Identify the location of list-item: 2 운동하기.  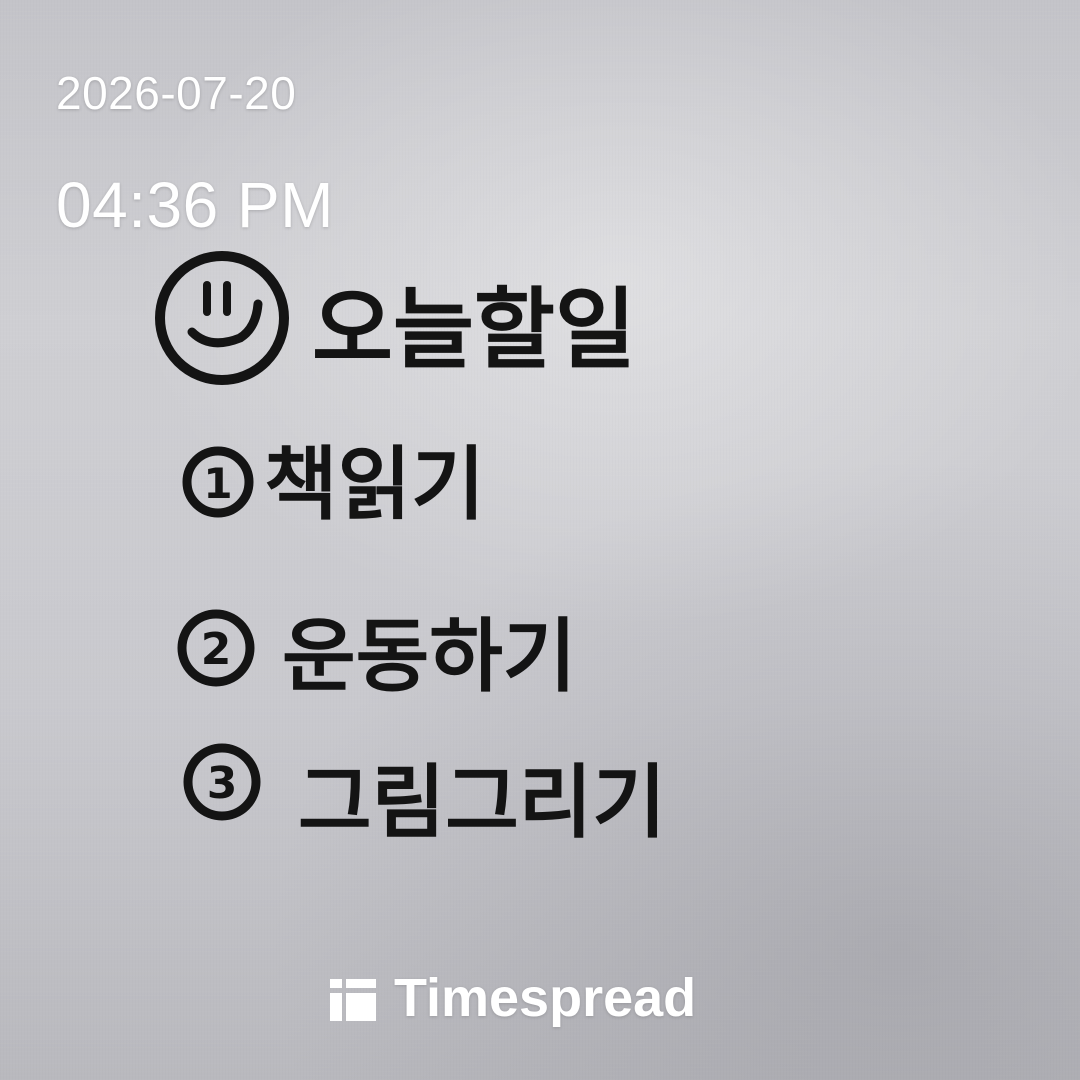
(376, 656).